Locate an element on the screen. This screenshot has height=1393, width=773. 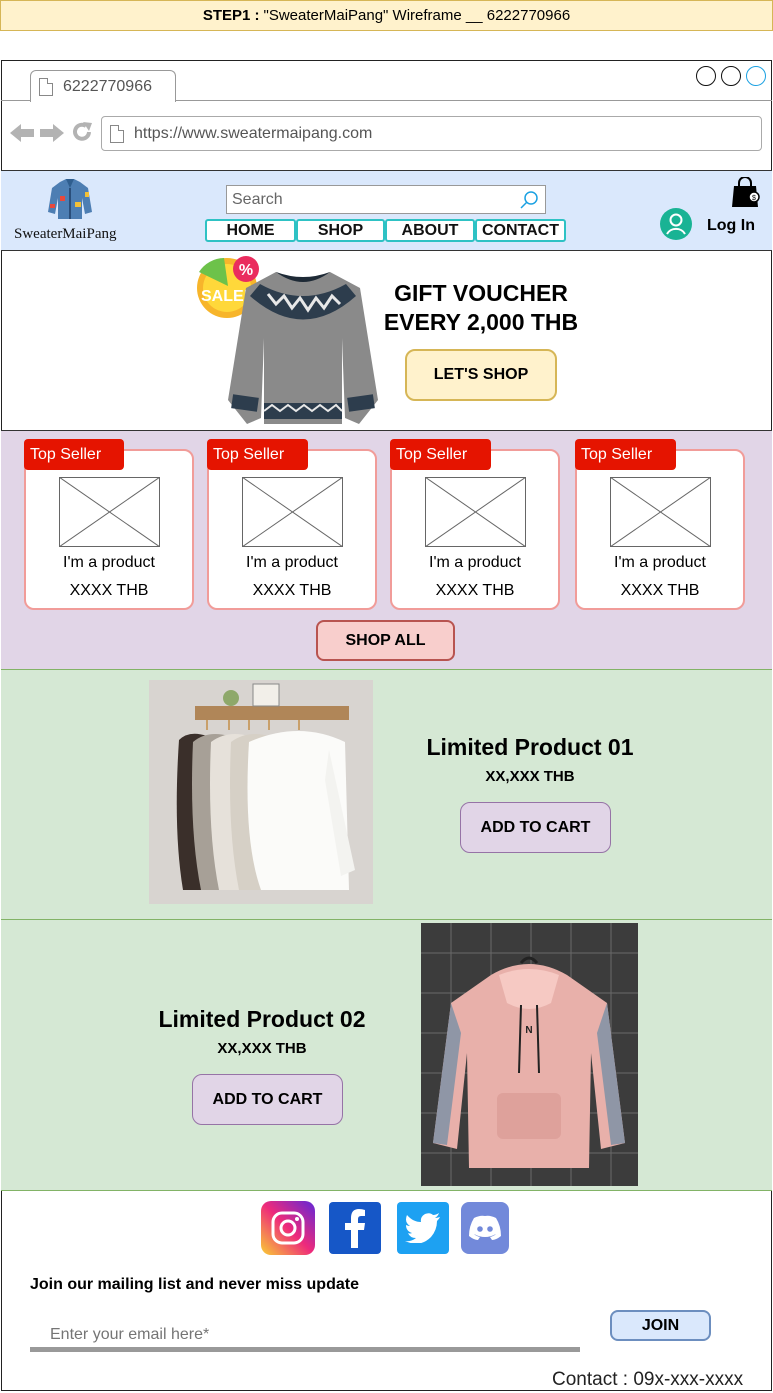
nav-home: HOME is located at coordinates (250, 230).